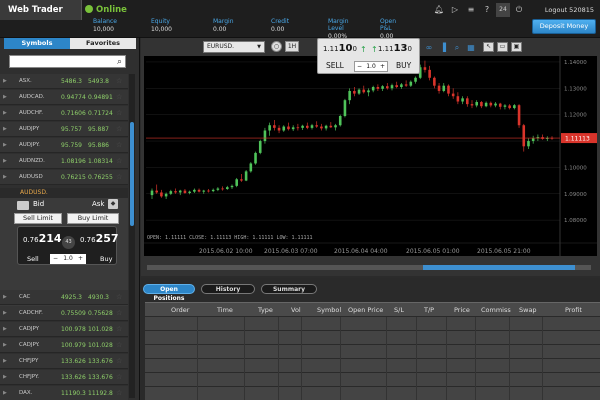  What do you see at coordinates (225, 310) in the screenshot?
I see `column-header: Time` at bounding box center [225, 310].